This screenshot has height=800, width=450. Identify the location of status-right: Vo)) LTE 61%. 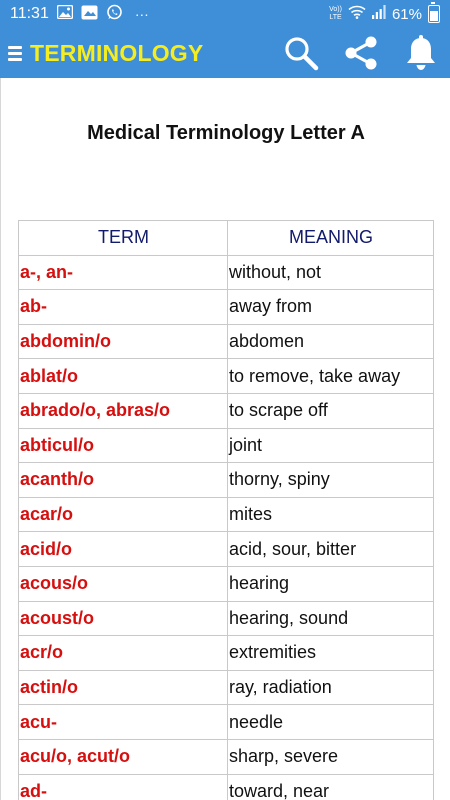
(384, 14).